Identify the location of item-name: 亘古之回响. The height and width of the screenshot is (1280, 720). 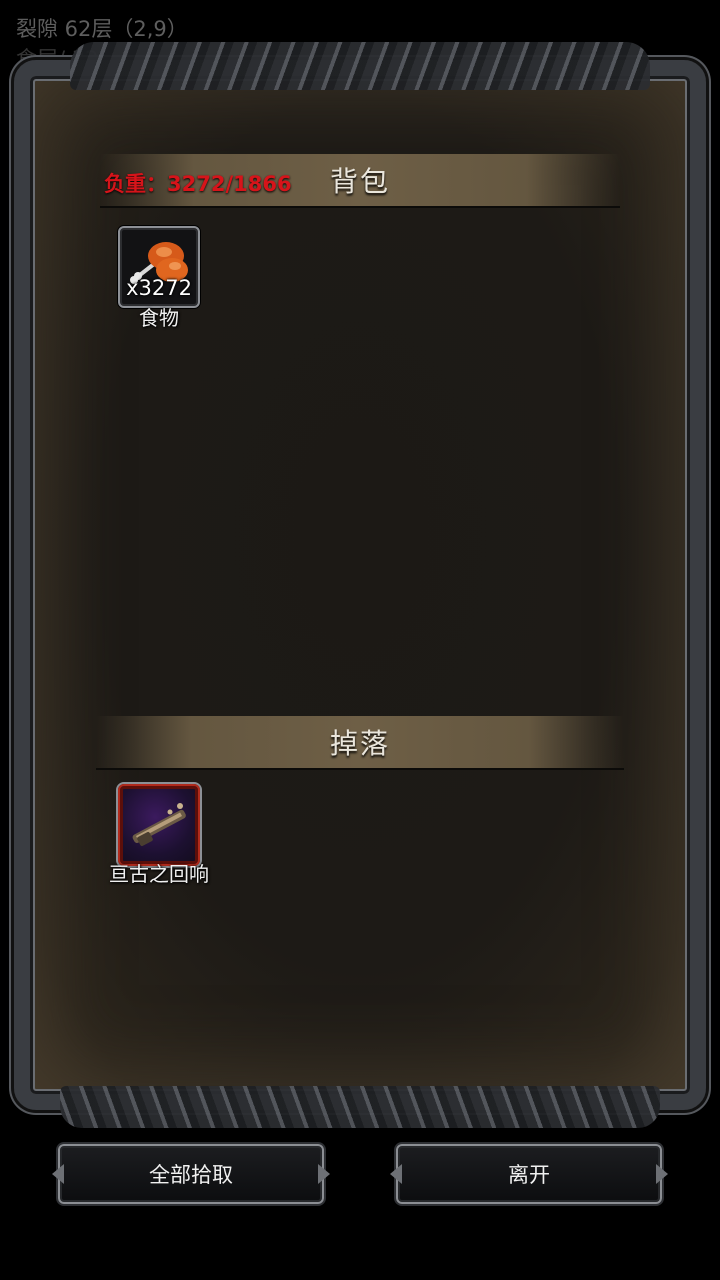
(159, 874).